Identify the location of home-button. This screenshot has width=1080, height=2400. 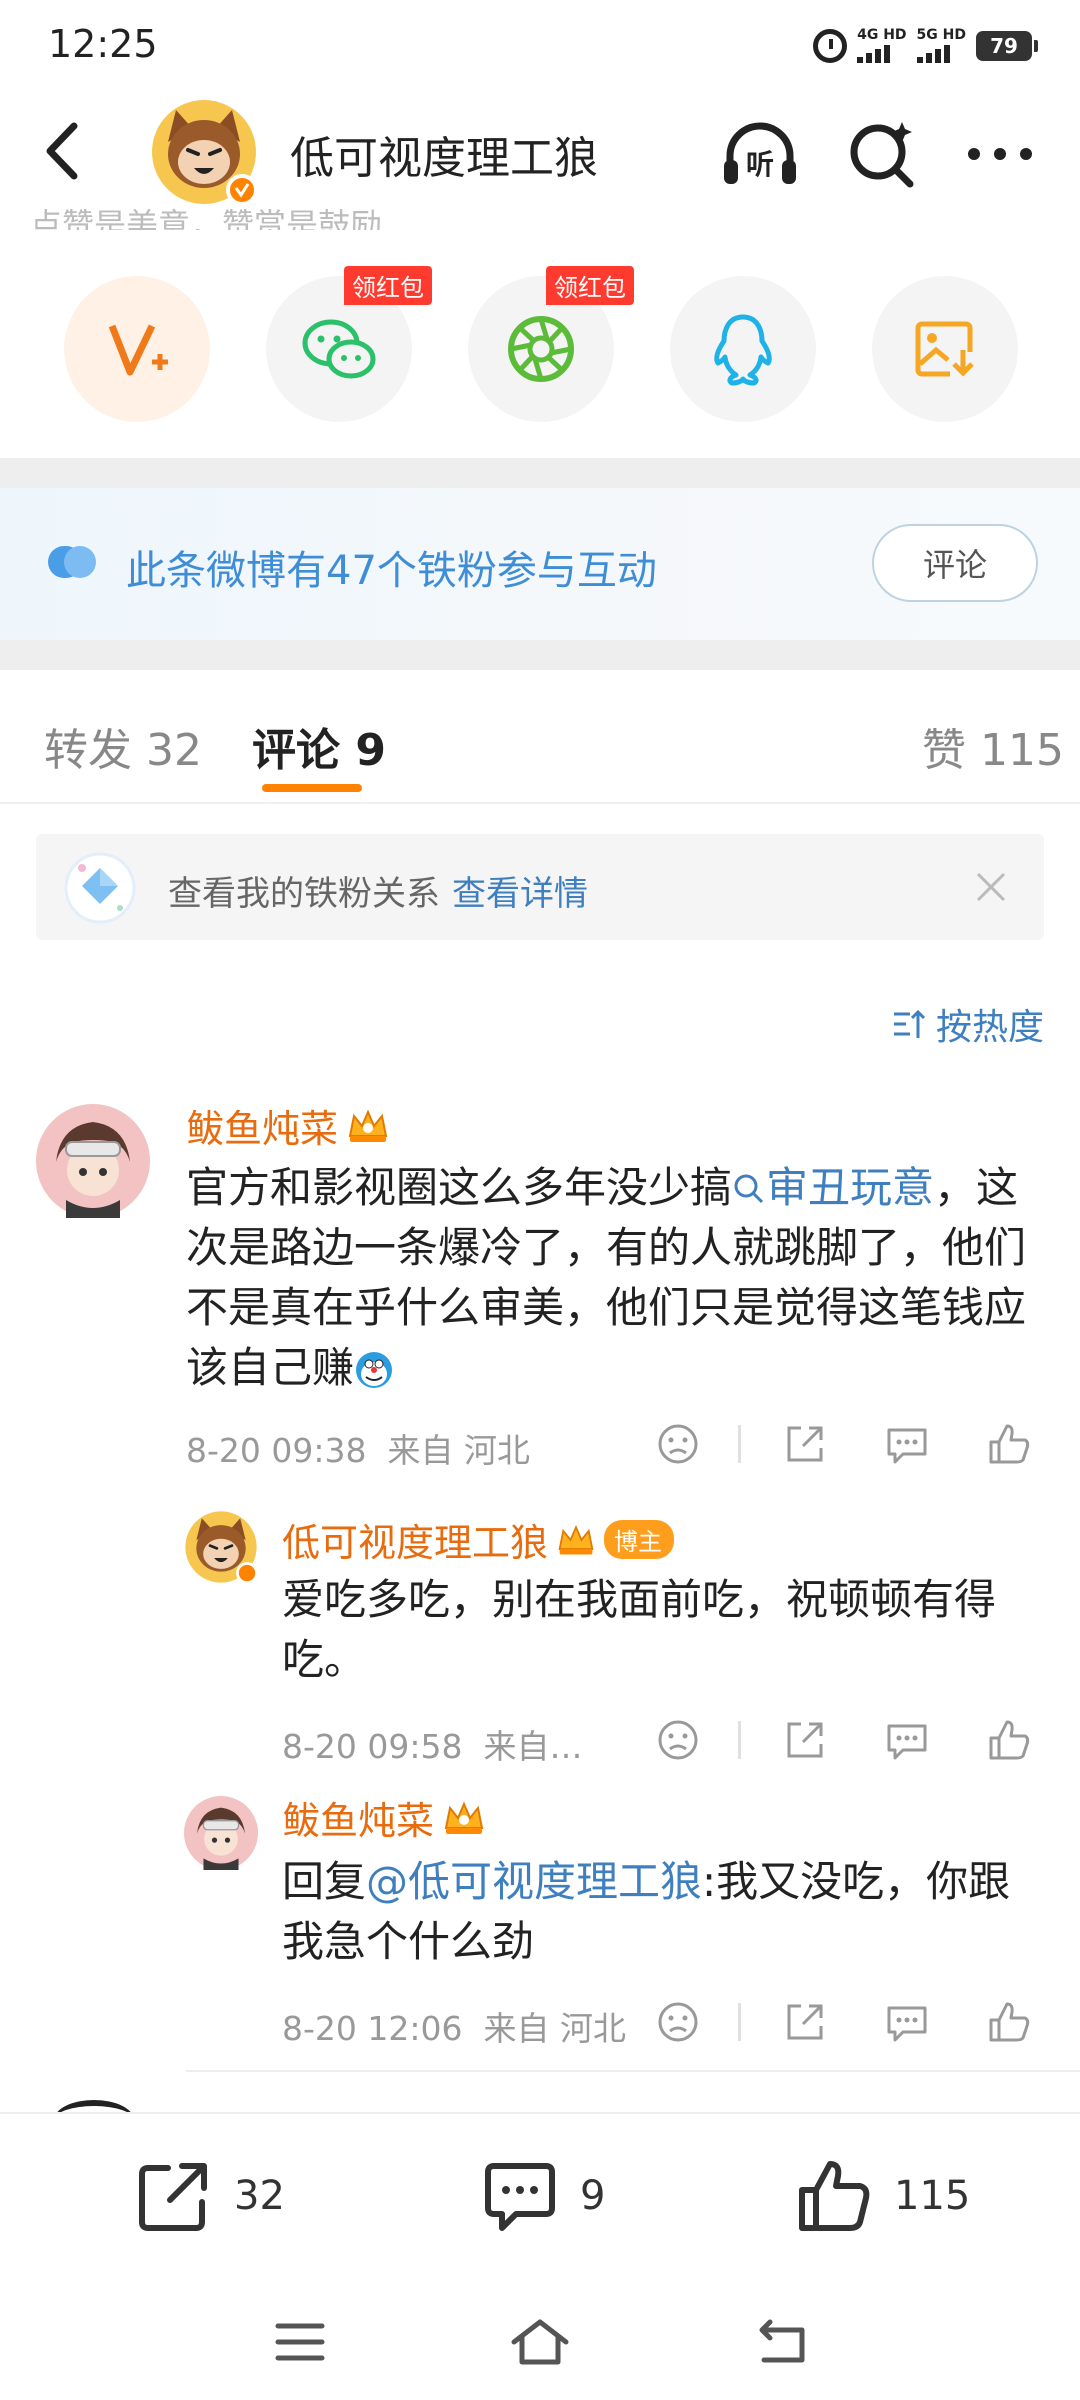
(540, 2342).